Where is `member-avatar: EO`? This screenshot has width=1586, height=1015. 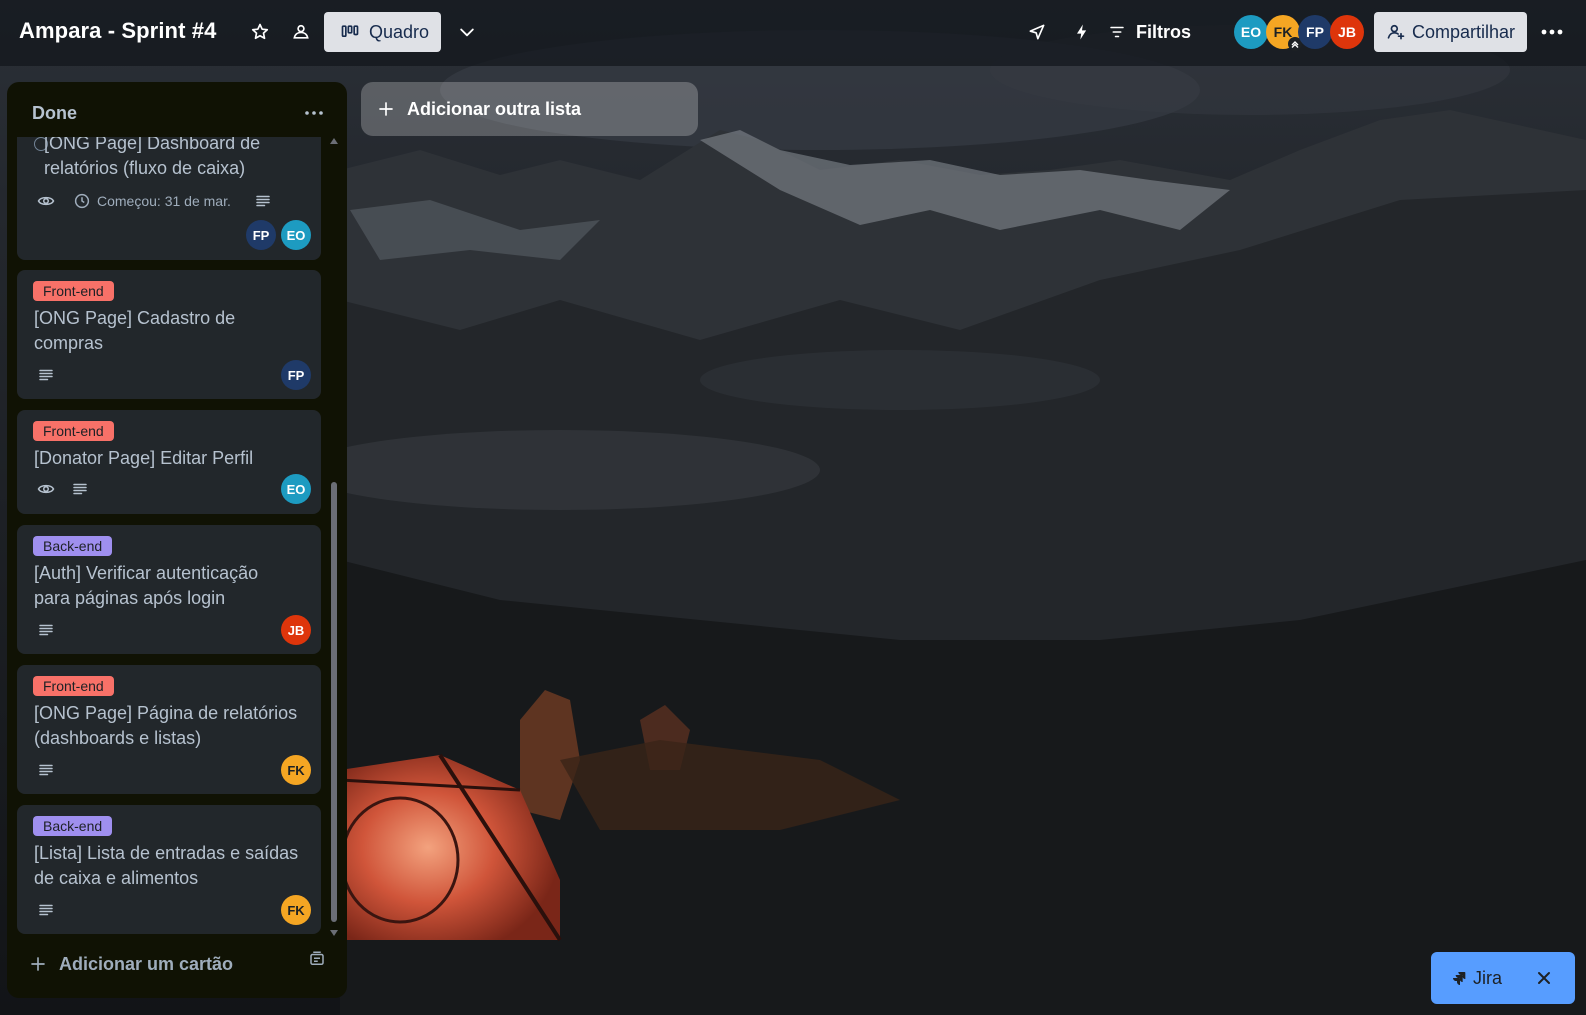
member-avatar: EO is located at coordinates (1251, 32).